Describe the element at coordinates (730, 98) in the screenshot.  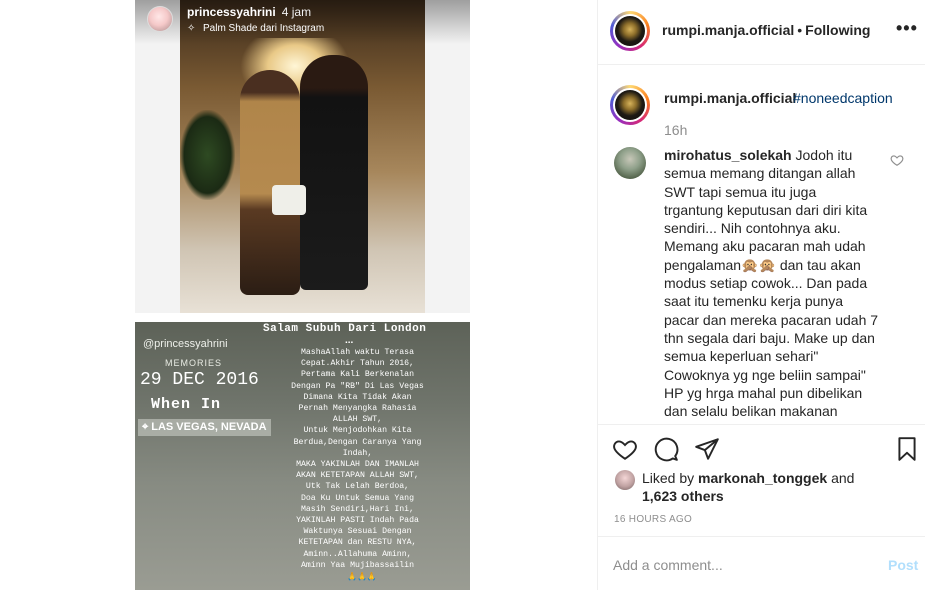
I see `caption-username: rumpi.manja.official` at that location.